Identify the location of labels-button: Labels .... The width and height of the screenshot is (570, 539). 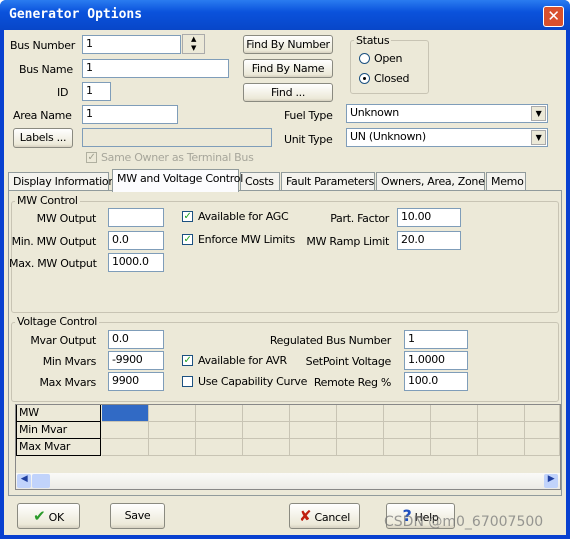
(43, 138).